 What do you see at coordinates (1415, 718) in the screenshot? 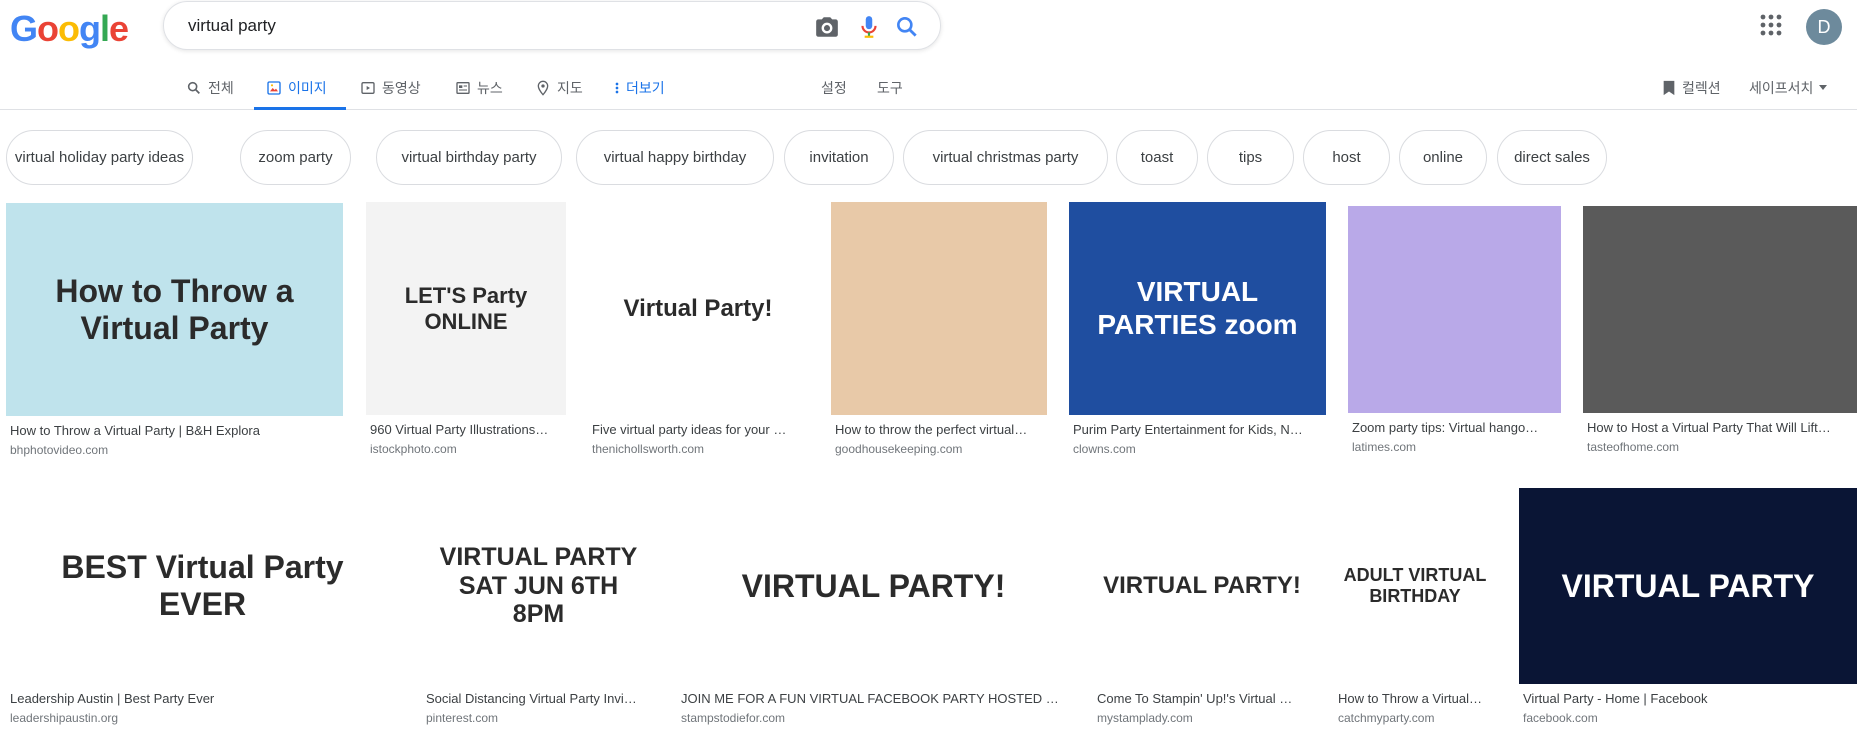
I see `result-source: catchmyparty.com` at bounding box center [1415, 718].